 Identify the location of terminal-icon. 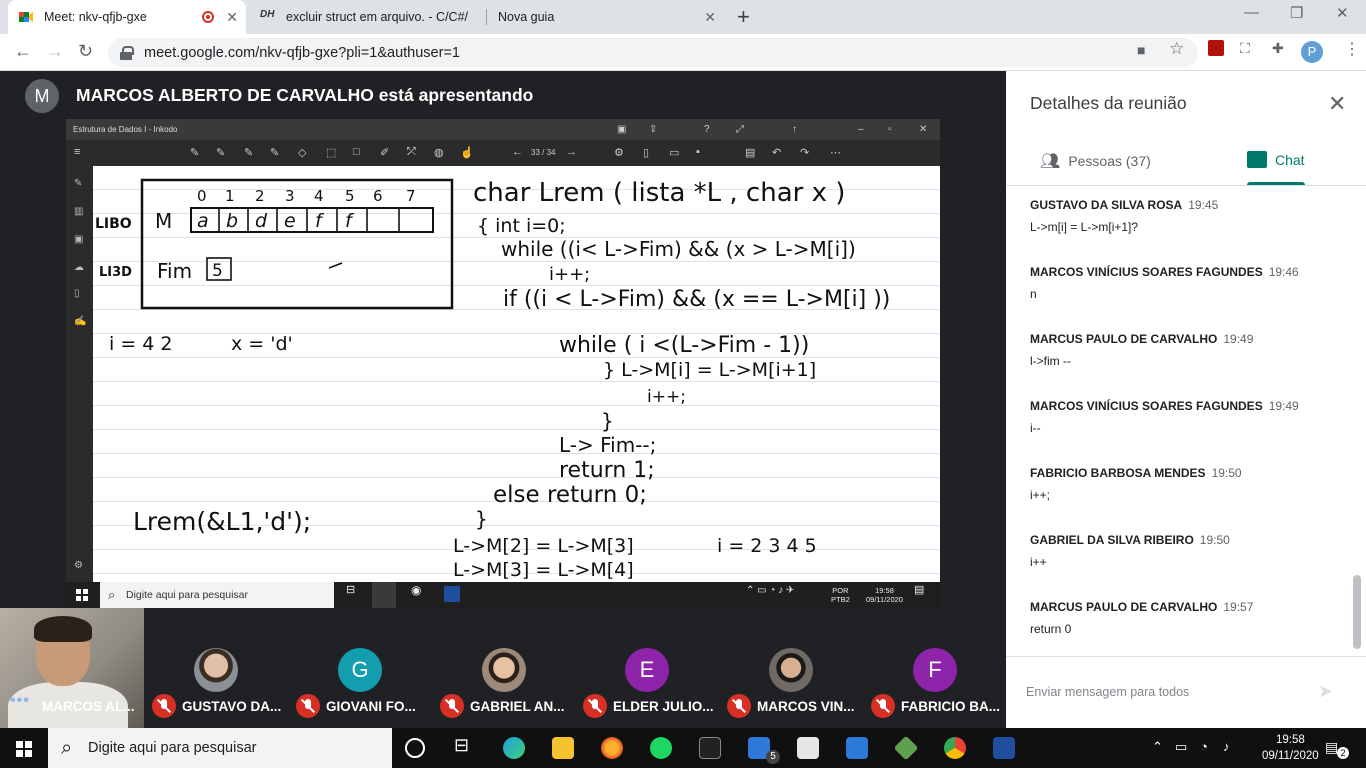
(710, 748).